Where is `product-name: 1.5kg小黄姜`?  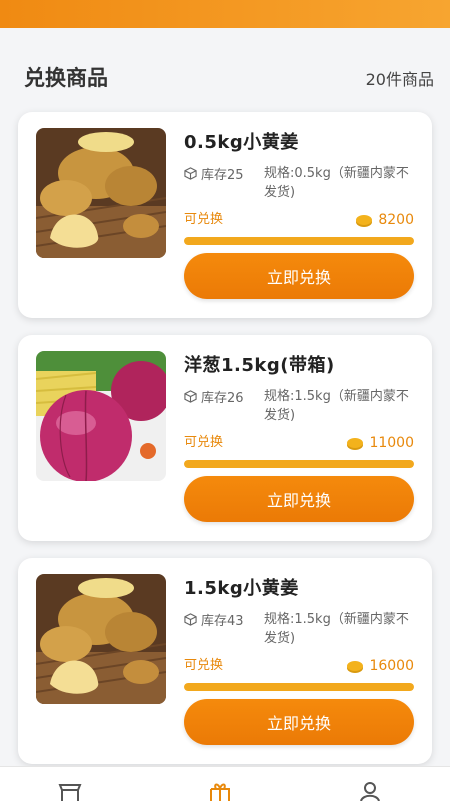 product-name: 1.5kg小黄姜 is located at coordinates (241, 588).